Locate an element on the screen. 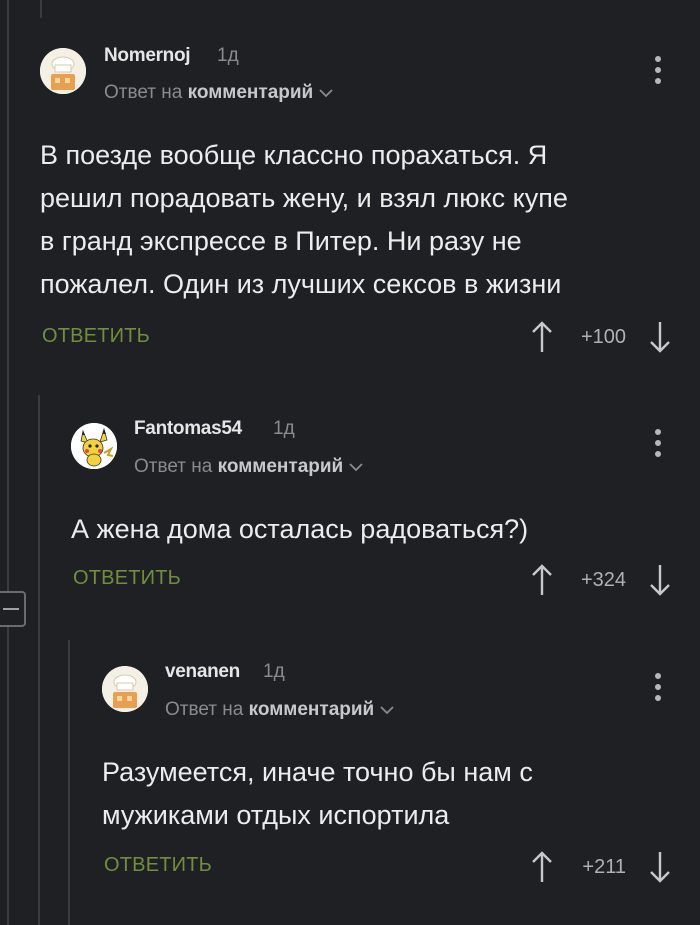 Image resolution: width=700 pixels, height=925 pixels. comment-text: А жена дома осталась радоваться?) is located at coordinates (299, 529).